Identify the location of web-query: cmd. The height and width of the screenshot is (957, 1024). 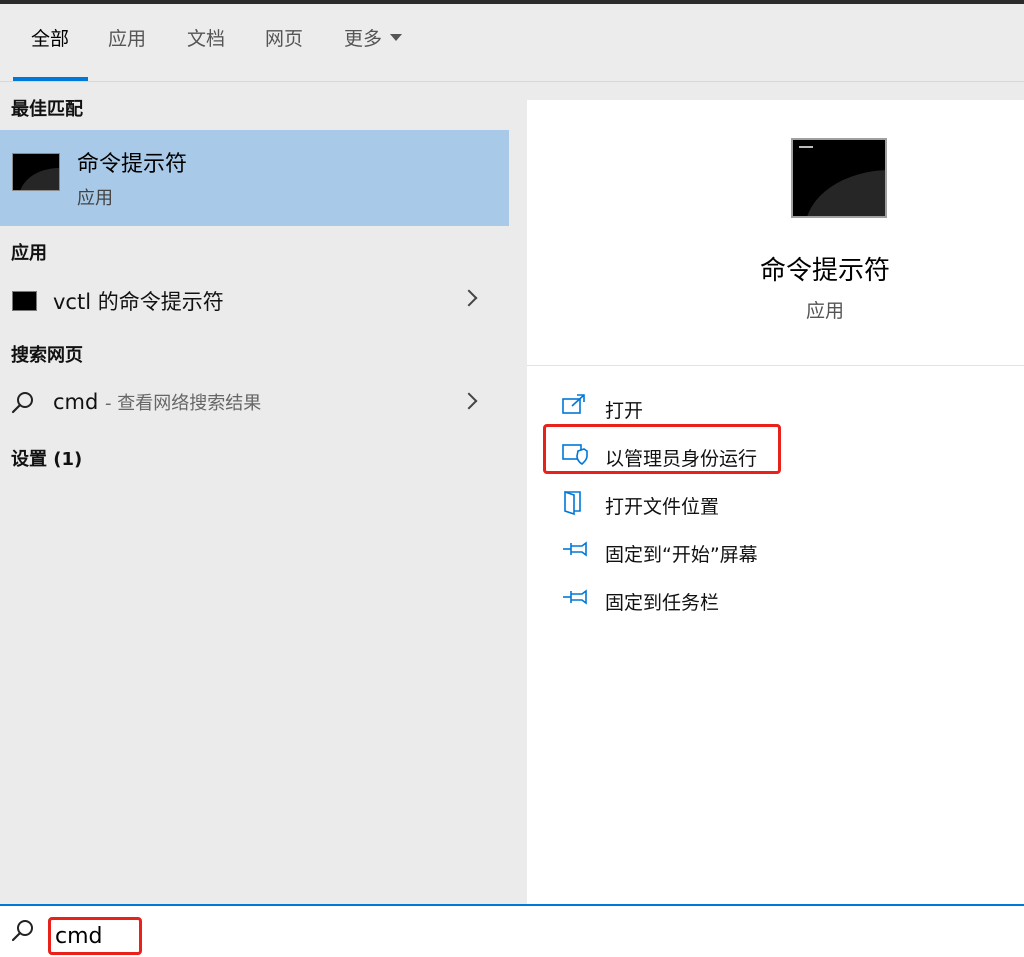
(76, 402).